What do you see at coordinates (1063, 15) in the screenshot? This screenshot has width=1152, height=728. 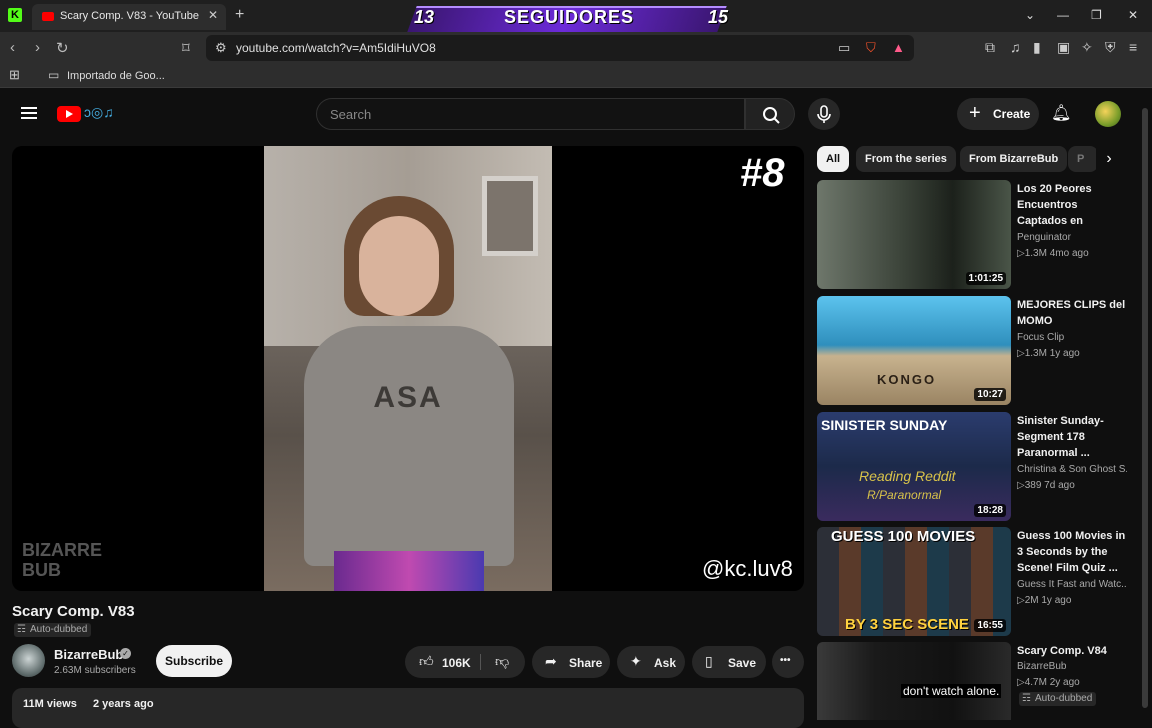 I see `minimize-button: —` at bounding box center [1063, 15].